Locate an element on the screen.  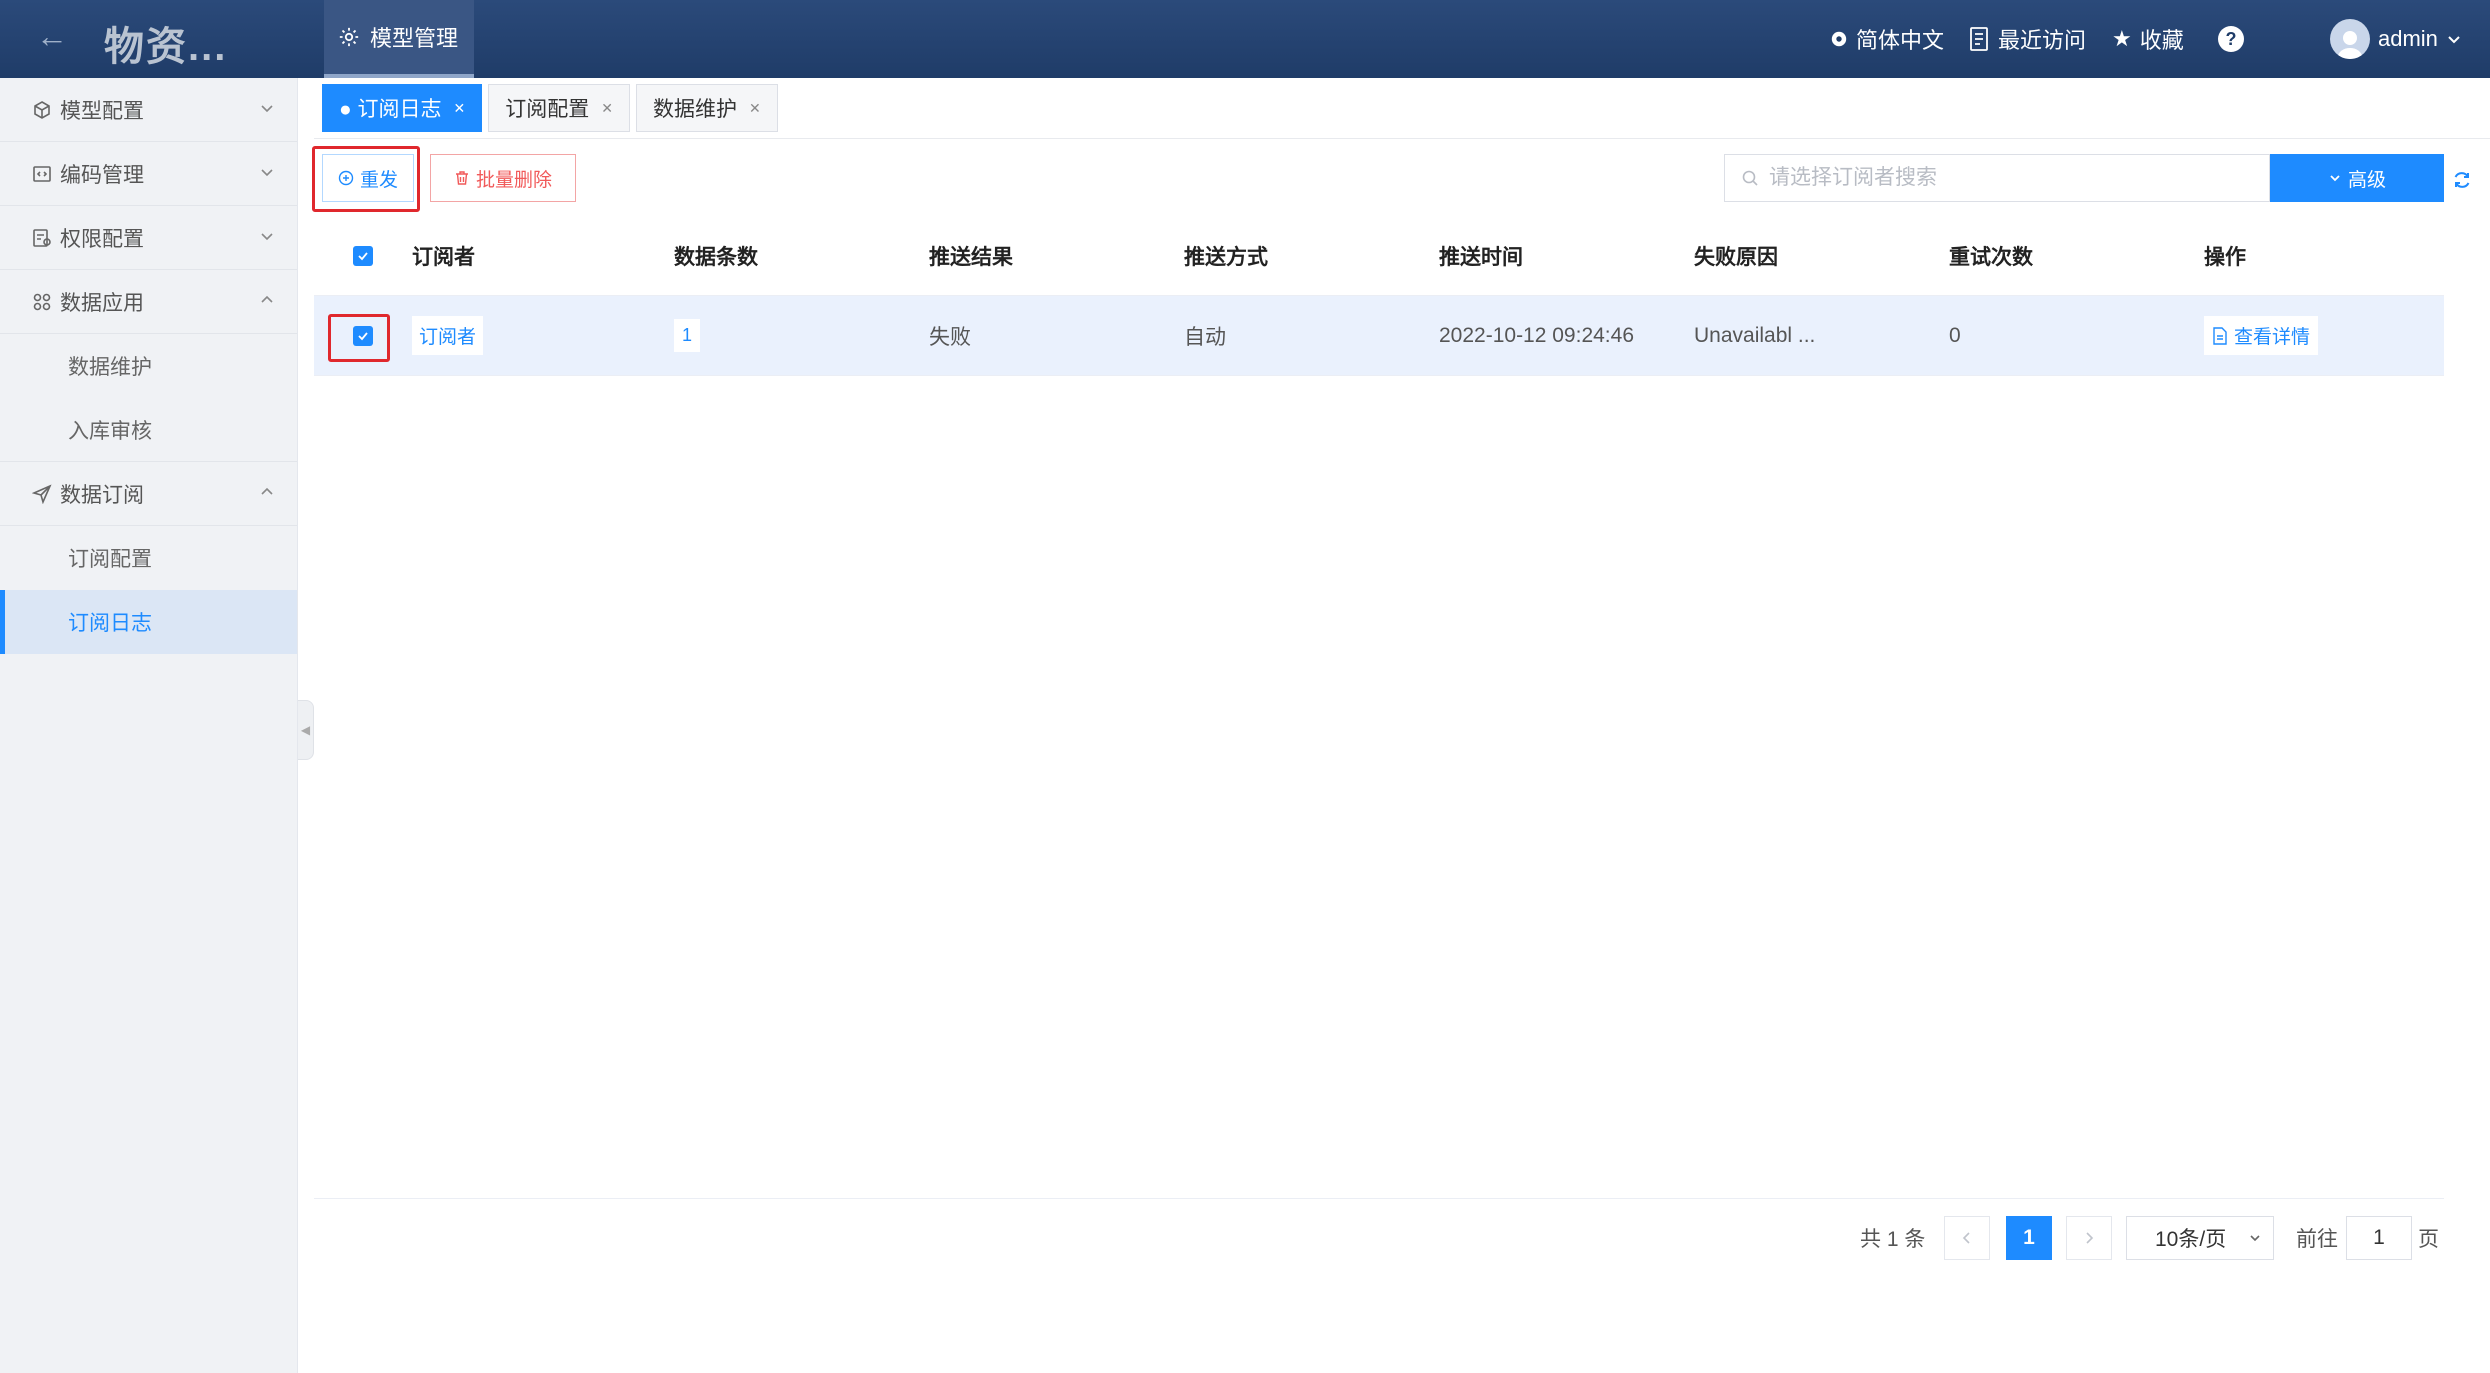
subscriber-link: 订阅者 is located at coordinates (448, 335).